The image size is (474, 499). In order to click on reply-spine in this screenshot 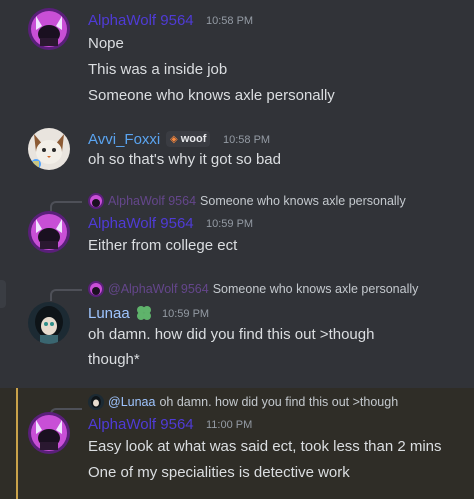, I will do `click(66, 295)`.